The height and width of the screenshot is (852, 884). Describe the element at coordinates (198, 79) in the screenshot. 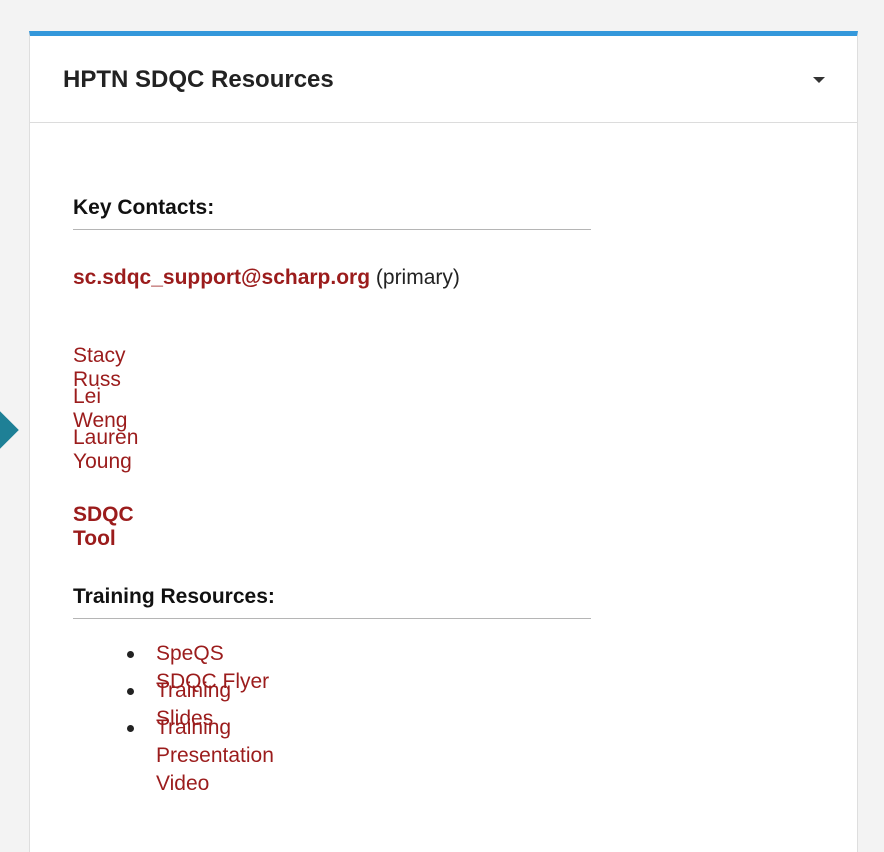

I see `panel-title: HPTN SDQC Resources` at that location.